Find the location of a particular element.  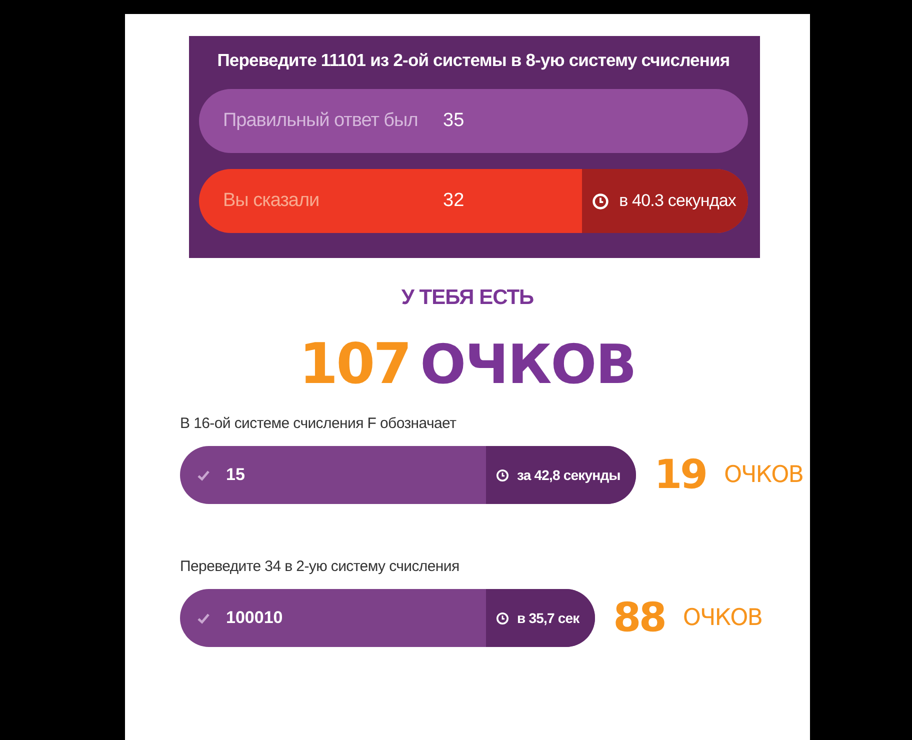

answer-value: 100010 is located at coordinates (255, 618).